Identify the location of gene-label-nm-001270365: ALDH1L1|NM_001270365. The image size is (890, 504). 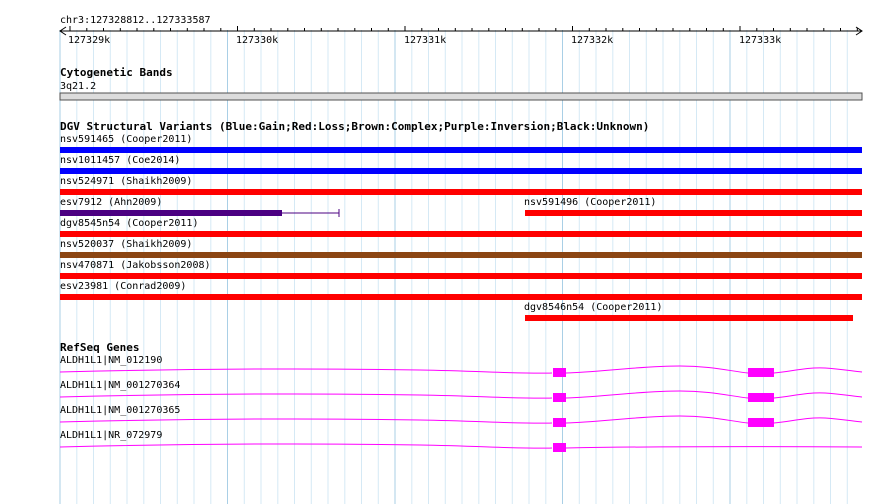
(120, 411).